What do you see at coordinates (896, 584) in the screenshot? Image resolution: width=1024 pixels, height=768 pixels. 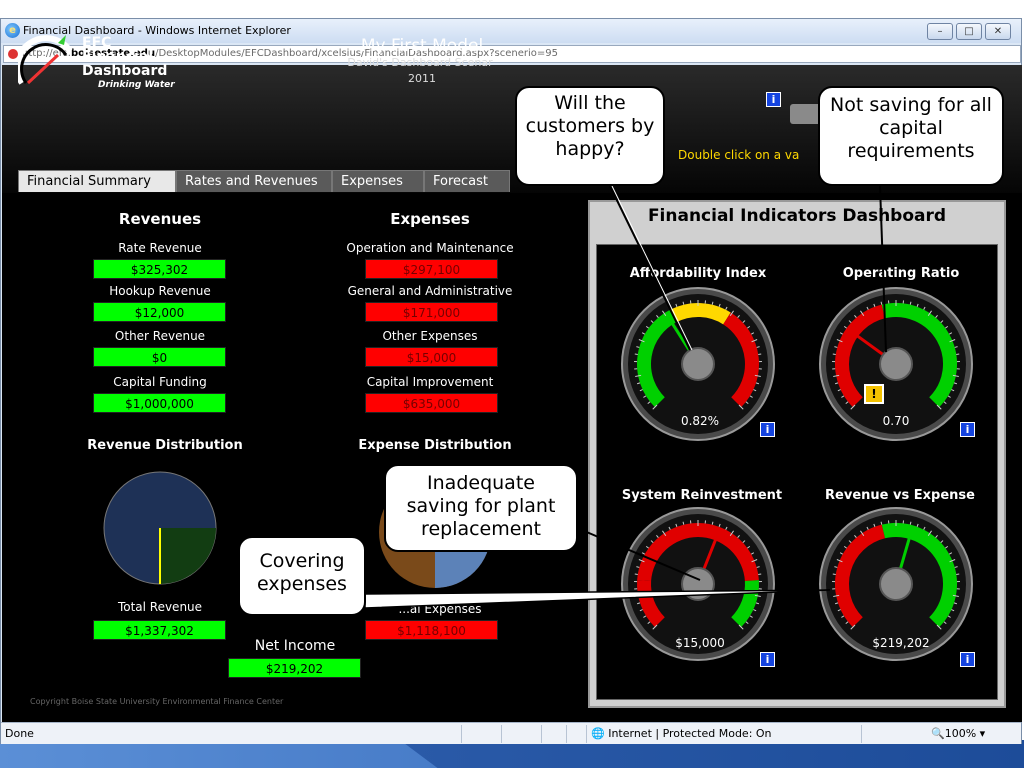 I see `revenue-vs-expense-gauge-hub` at bounding box center [896, 584].